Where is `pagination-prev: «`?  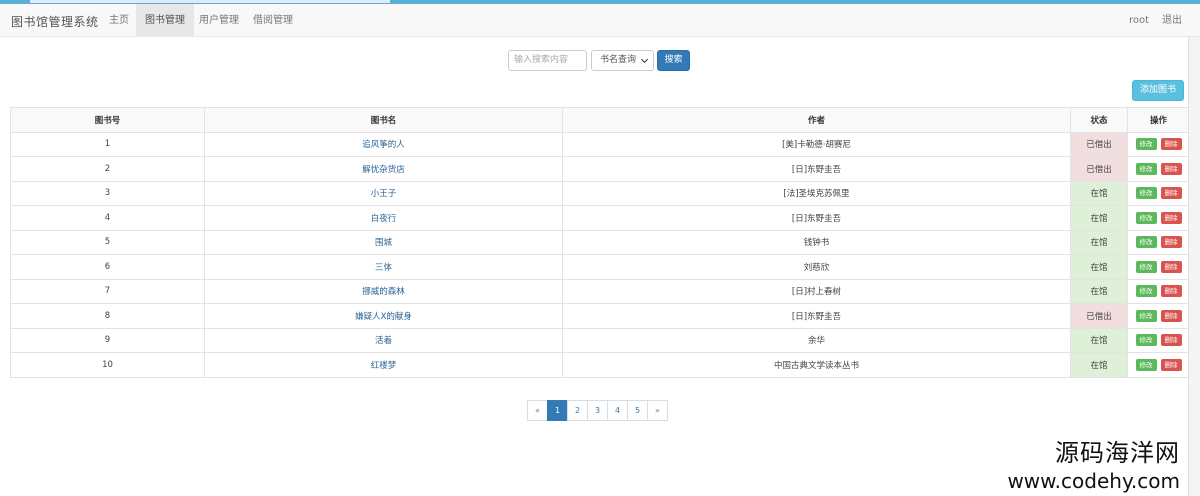
pagination-prev: « is located at coordinates (537, 410).